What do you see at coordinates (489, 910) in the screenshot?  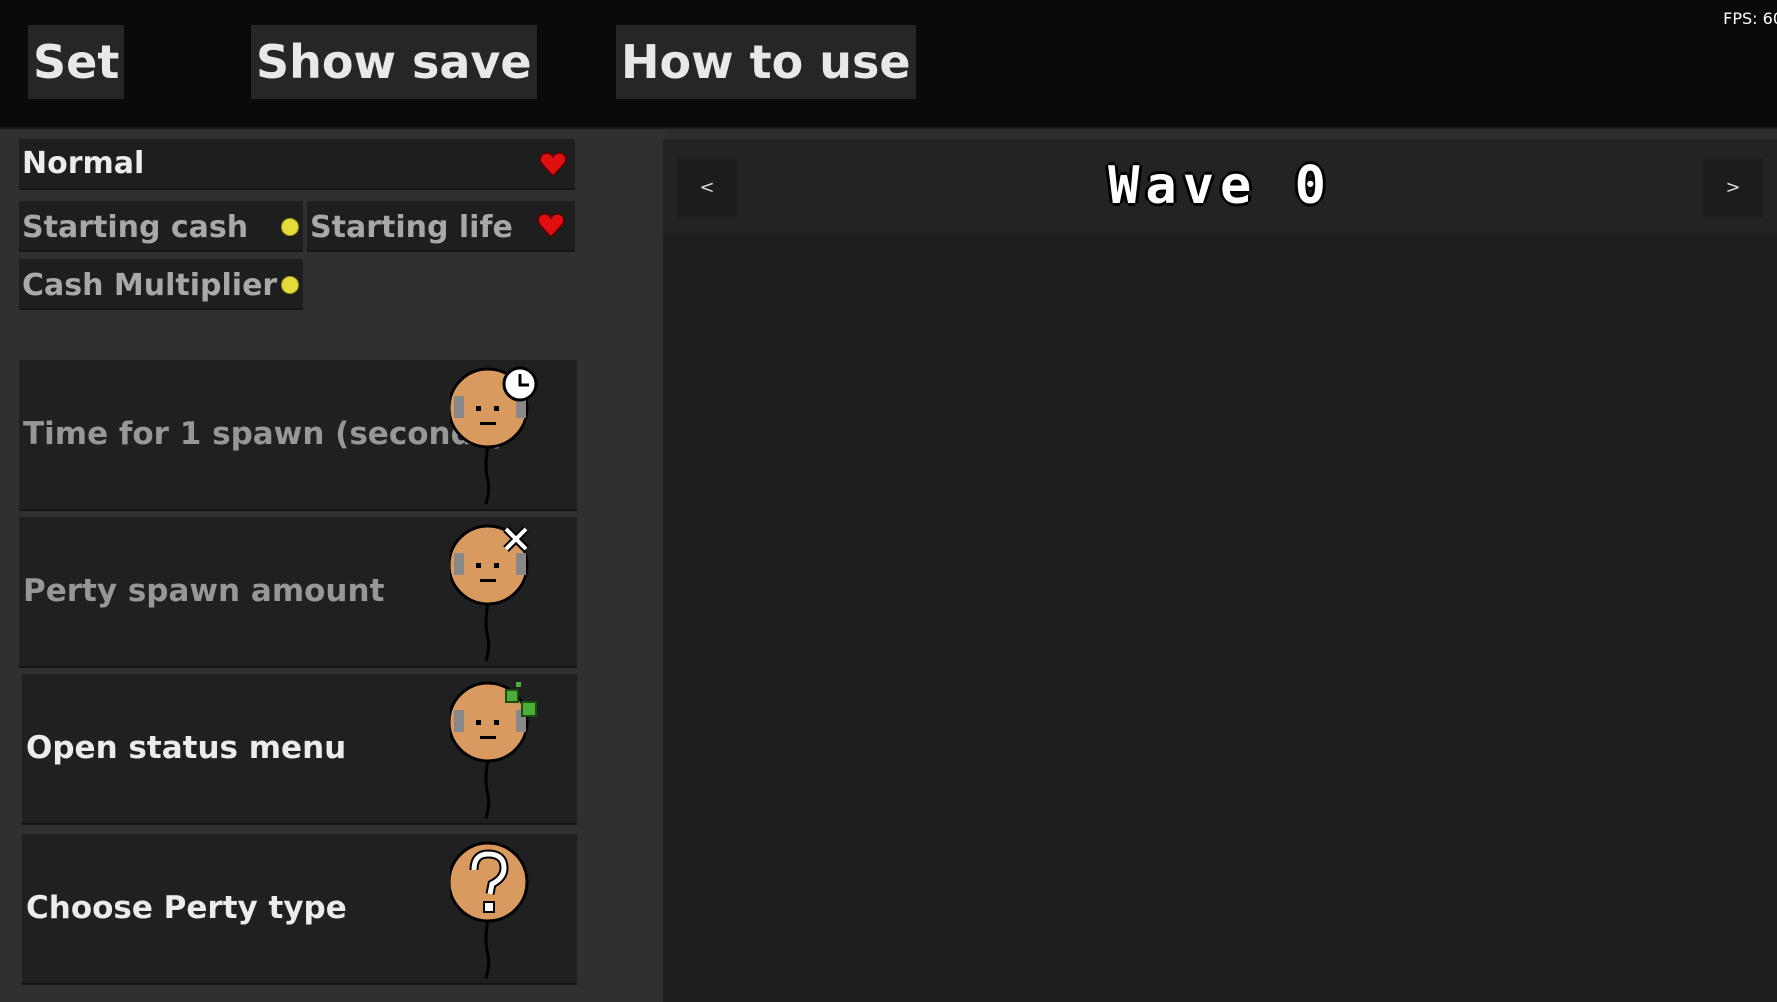 I see `question-balloon-icon` at bounding box center [489, 910].